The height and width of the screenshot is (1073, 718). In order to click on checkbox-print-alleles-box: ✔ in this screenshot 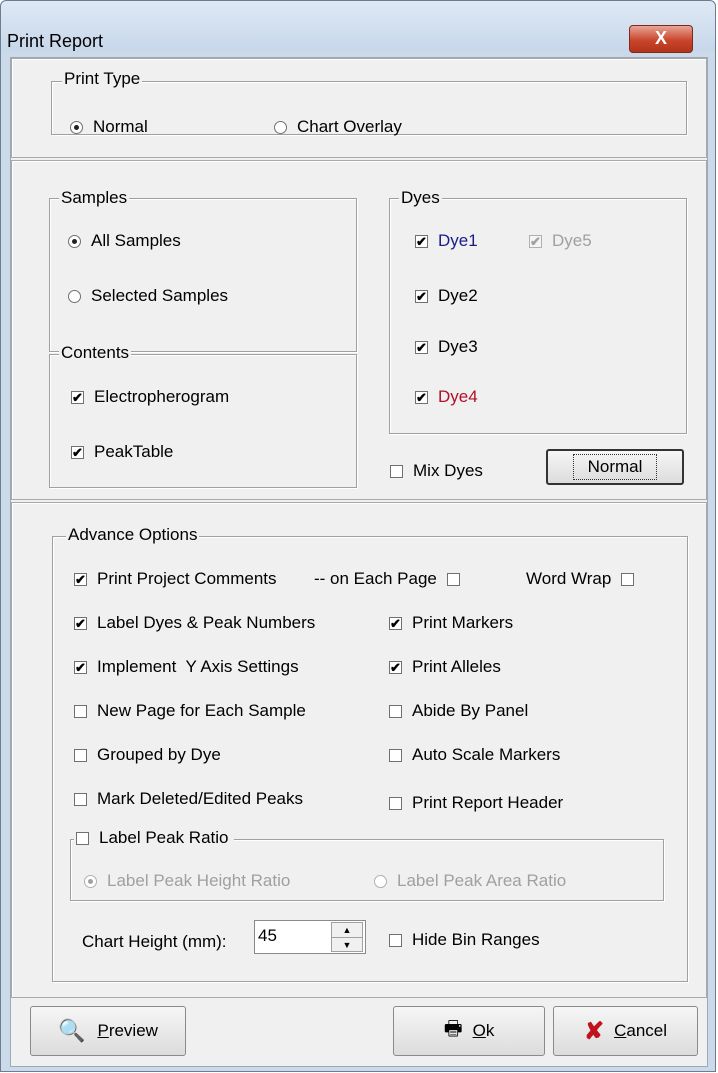, I will do `click(395, 667)`.